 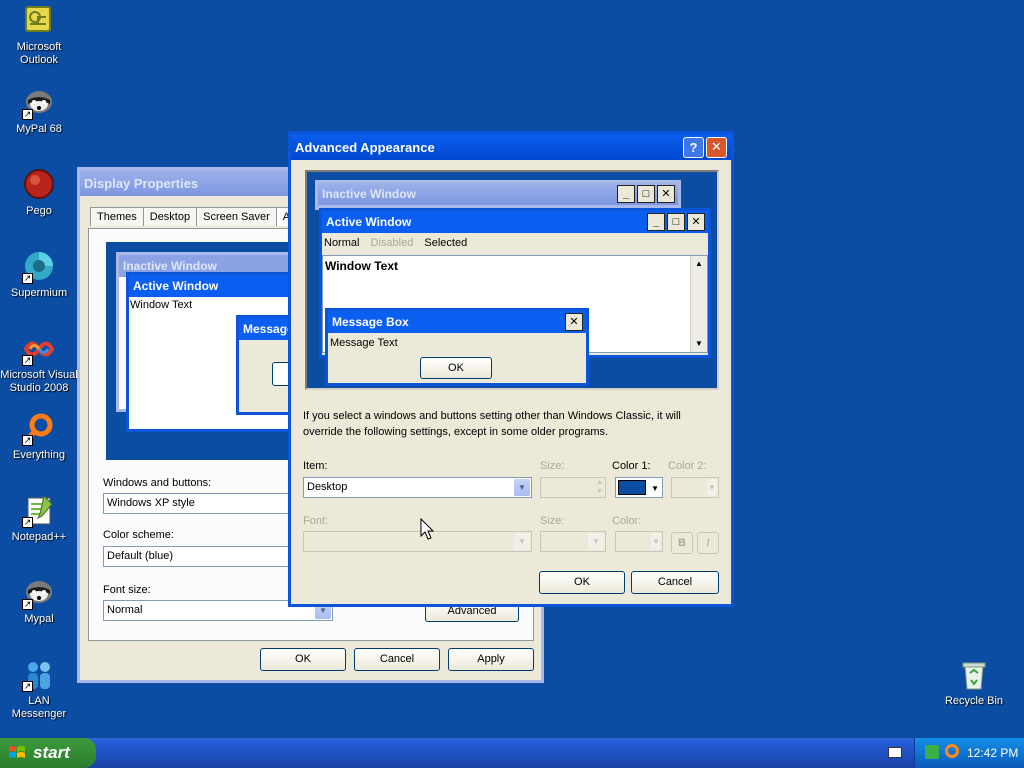 I want to click on desktop-icon-mypal-68: ↗ MyPal 68, so click(x=39, y=111).